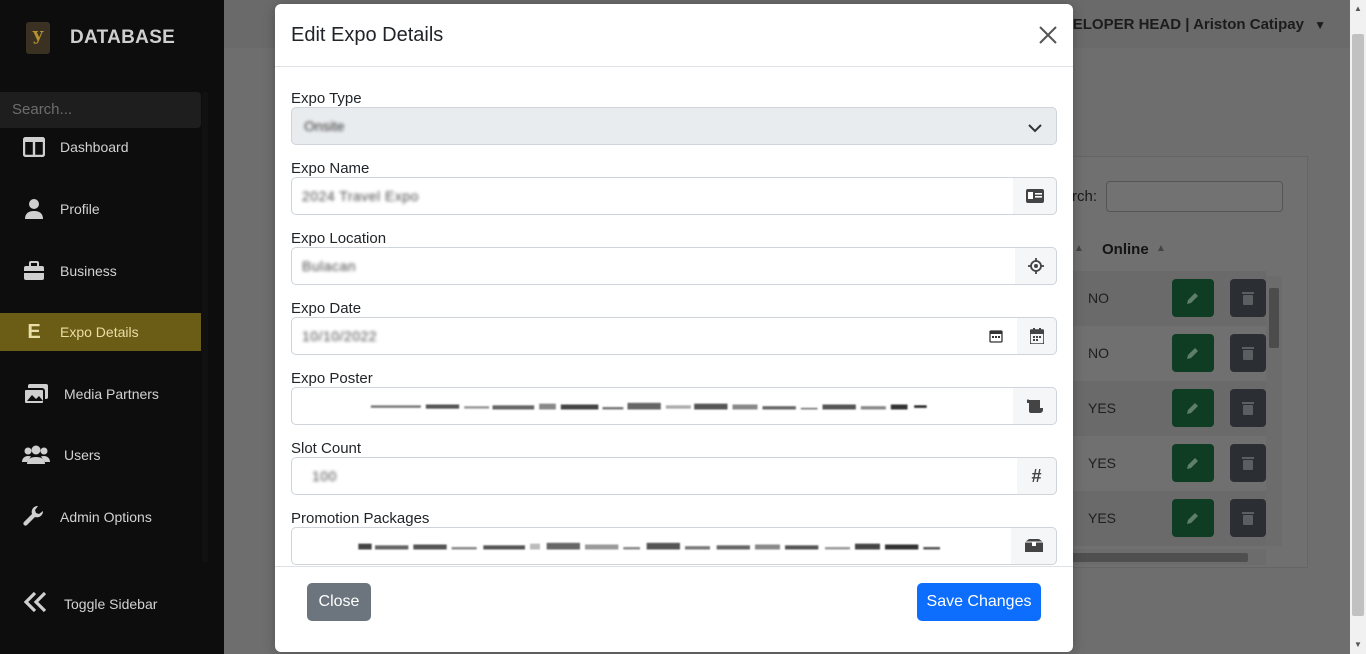 The width and height of the screenshot is (1366, 654). What do you see at coordinates (330, 168) in the screenshot?
I see `expo-name-label: Expo Name` at bounding box center [330, 168].